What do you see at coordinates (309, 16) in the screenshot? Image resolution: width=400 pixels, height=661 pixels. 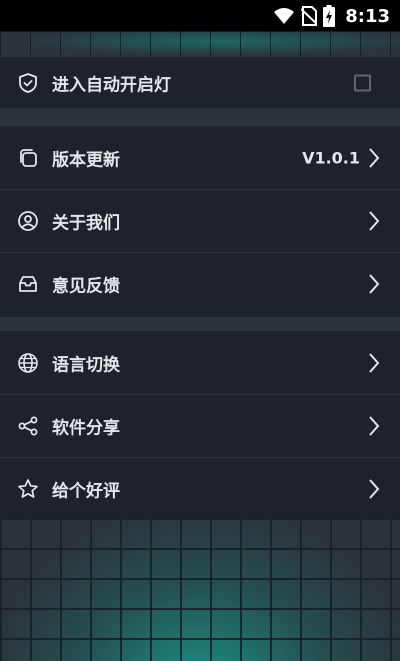 I see `no-sim-icon` at bounding box center [309, 16].